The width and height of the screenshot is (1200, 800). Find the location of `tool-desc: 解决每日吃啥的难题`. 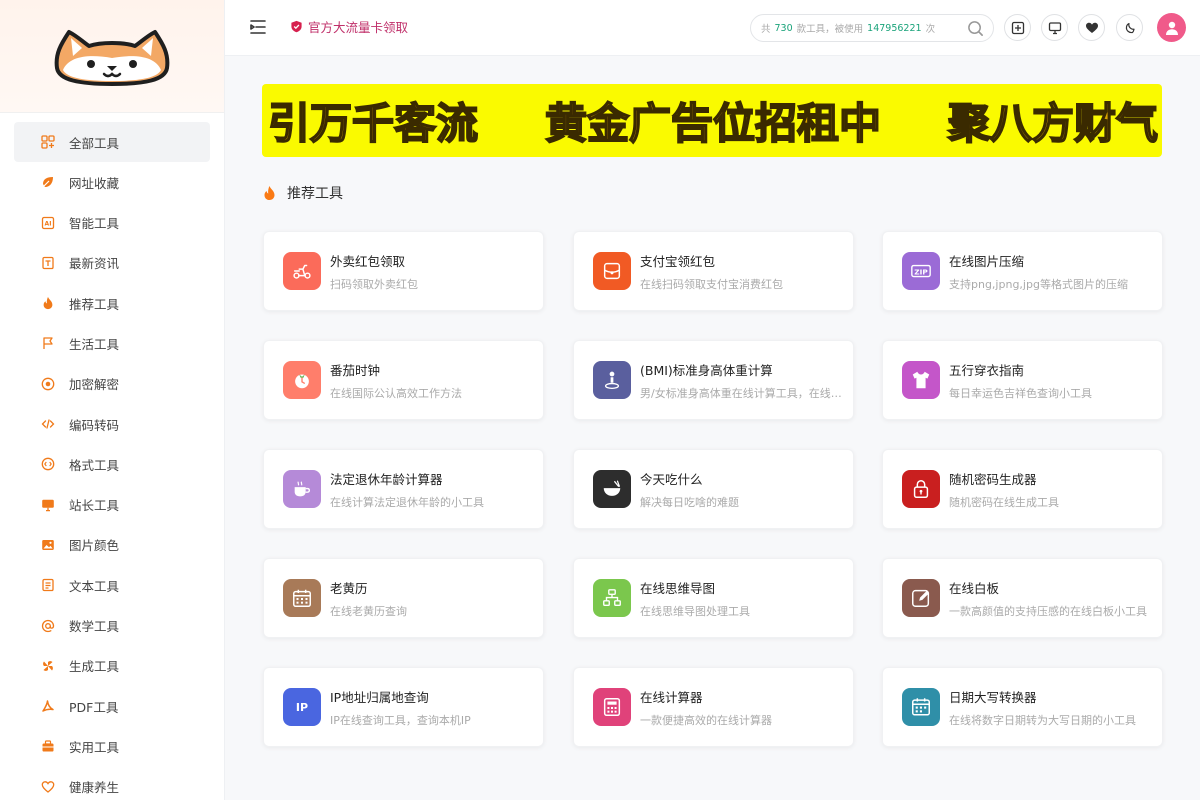

tool-desc: 解决每日吃啥的难题 is located at coordinates (689, 502).